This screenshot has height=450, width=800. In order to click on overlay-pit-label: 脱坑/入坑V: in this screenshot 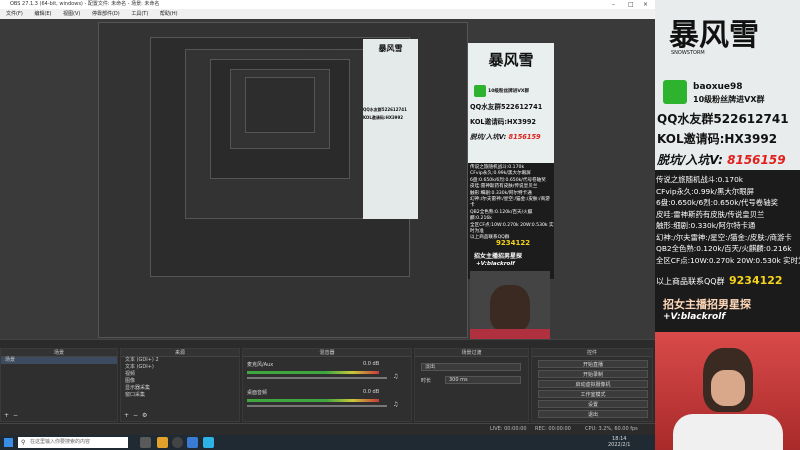, I will do `click(690, 160)`.